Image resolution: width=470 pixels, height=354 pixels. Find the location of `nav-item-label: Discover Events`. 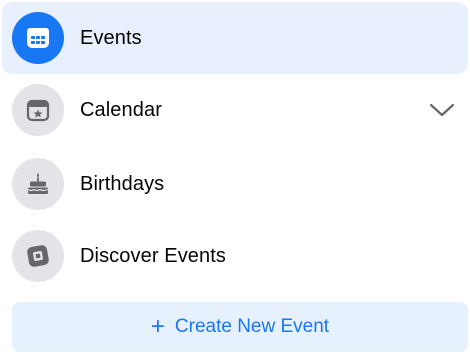

nav-item-label: Discover Events is located at coordinates (153, 255).